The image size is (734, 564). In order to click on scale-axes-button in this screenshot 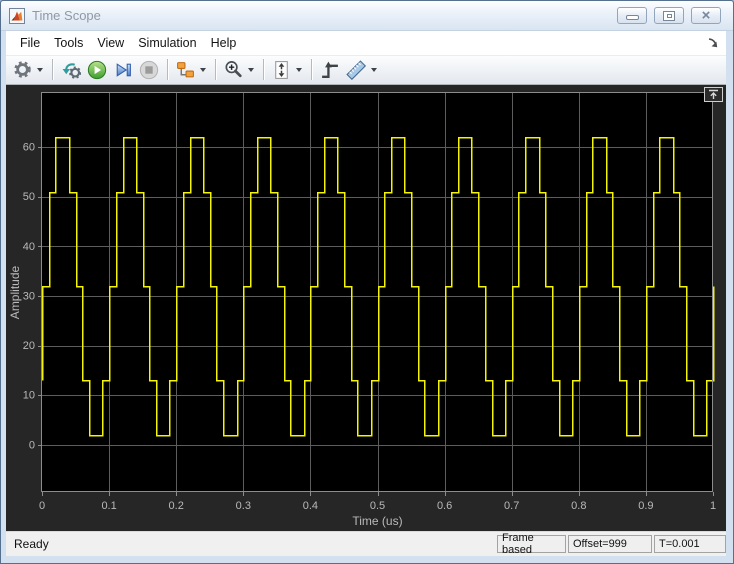, I will do `click(287, 70)`.